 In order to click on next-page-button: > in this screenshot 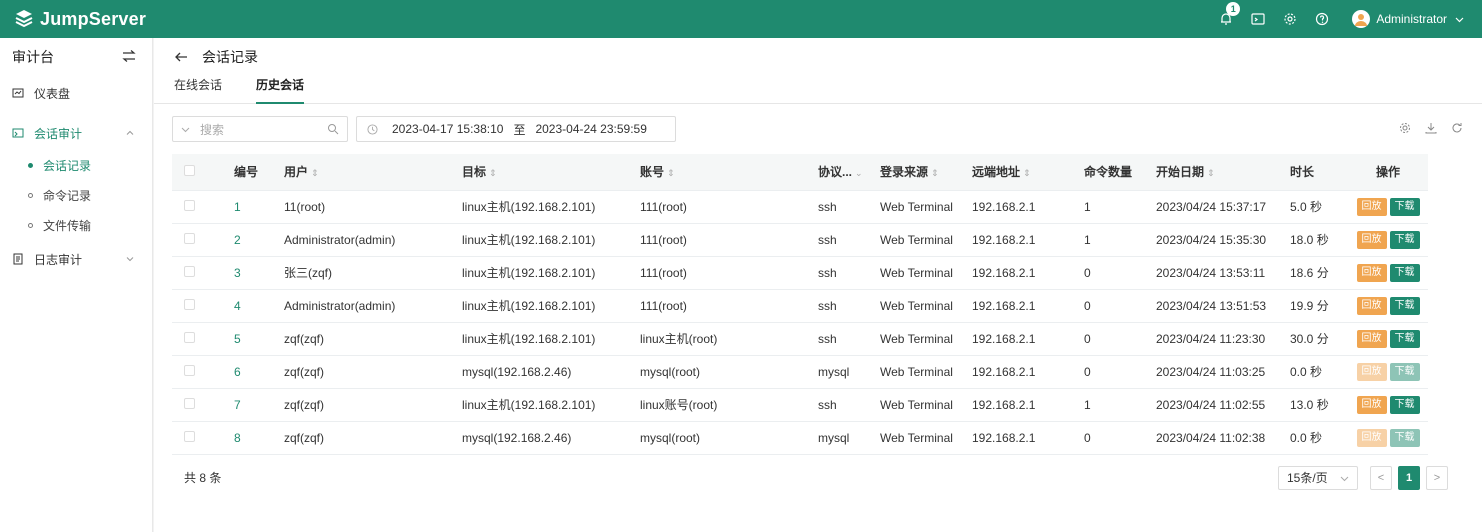, I will do `click(1437, 477)`.